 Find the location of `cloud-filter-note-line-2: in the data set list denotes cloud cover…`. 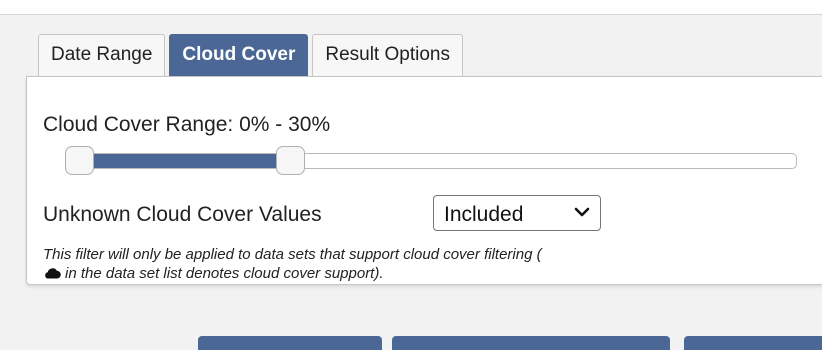

cloud-filter-note-line-2: in the data set list denotes cloud cover… is located at coordinates (213, 273).